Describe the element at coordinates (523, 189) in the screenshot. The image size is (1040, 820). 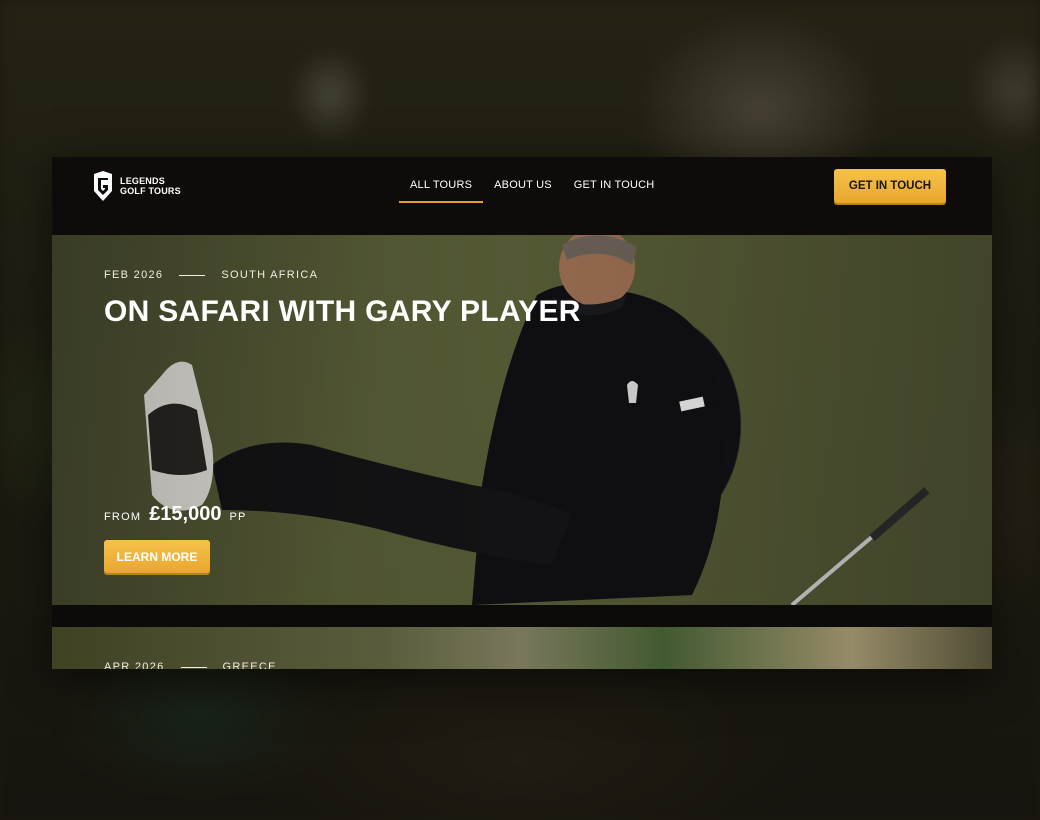
I see `nav-item-about-us: ABOUT US` at that location.